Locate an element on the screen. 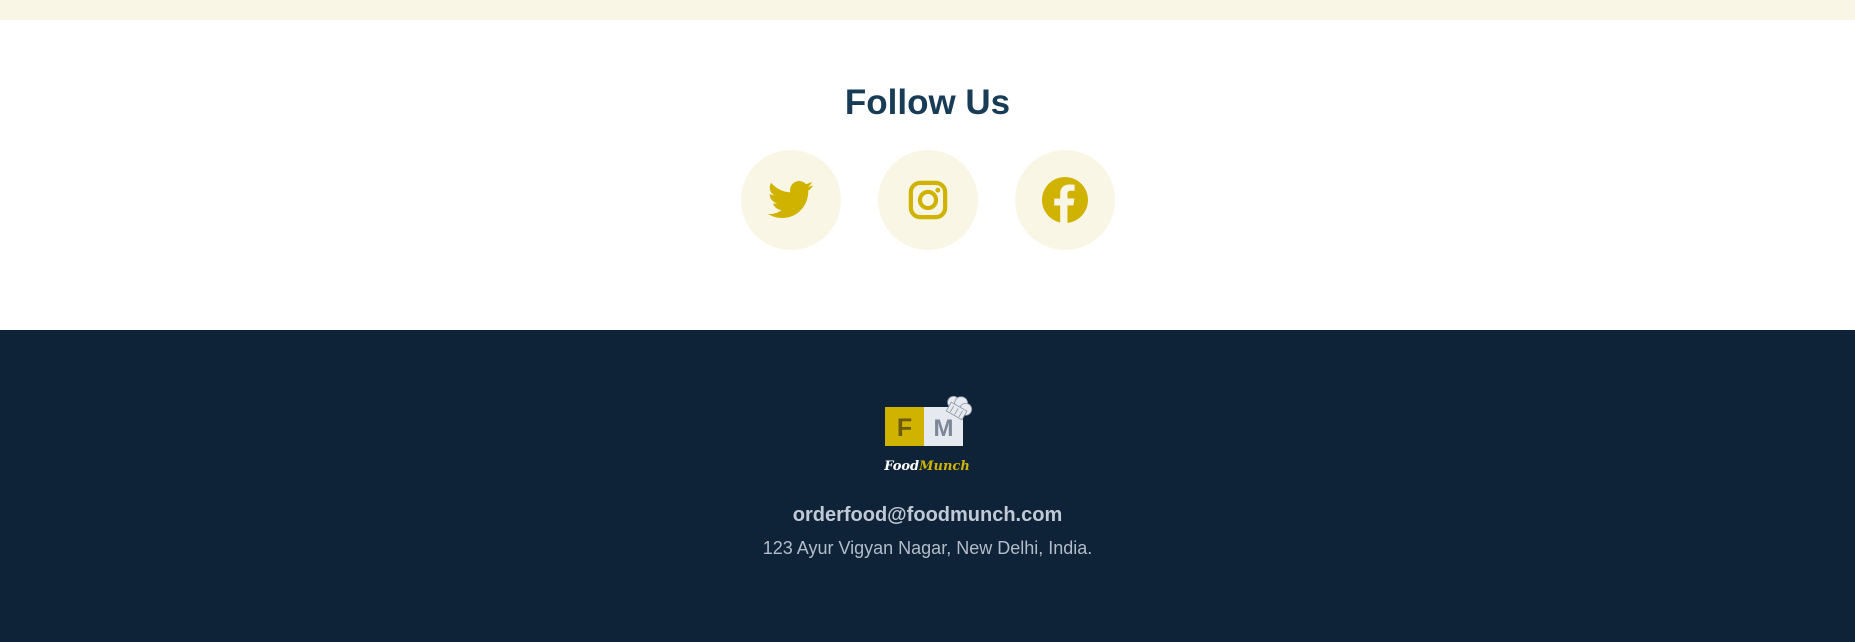 The width and height of the screenshot is (1855, 642). facebook-button is located at coordinates (1064, 200).